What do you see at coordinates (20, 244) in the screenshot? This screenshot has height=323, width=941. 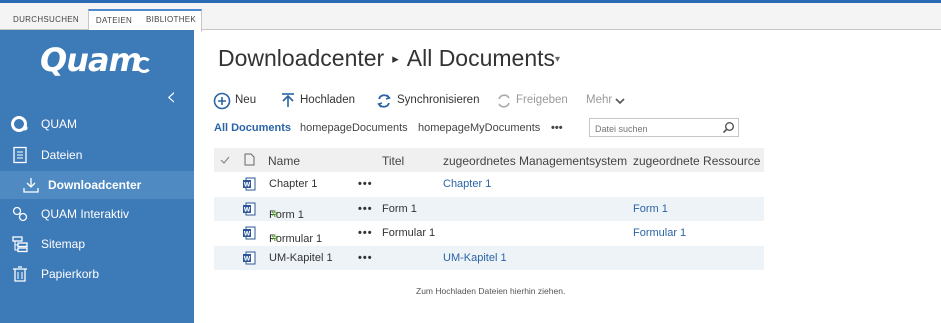 I see `sitemap-icon` at bounding box center [20, 244].